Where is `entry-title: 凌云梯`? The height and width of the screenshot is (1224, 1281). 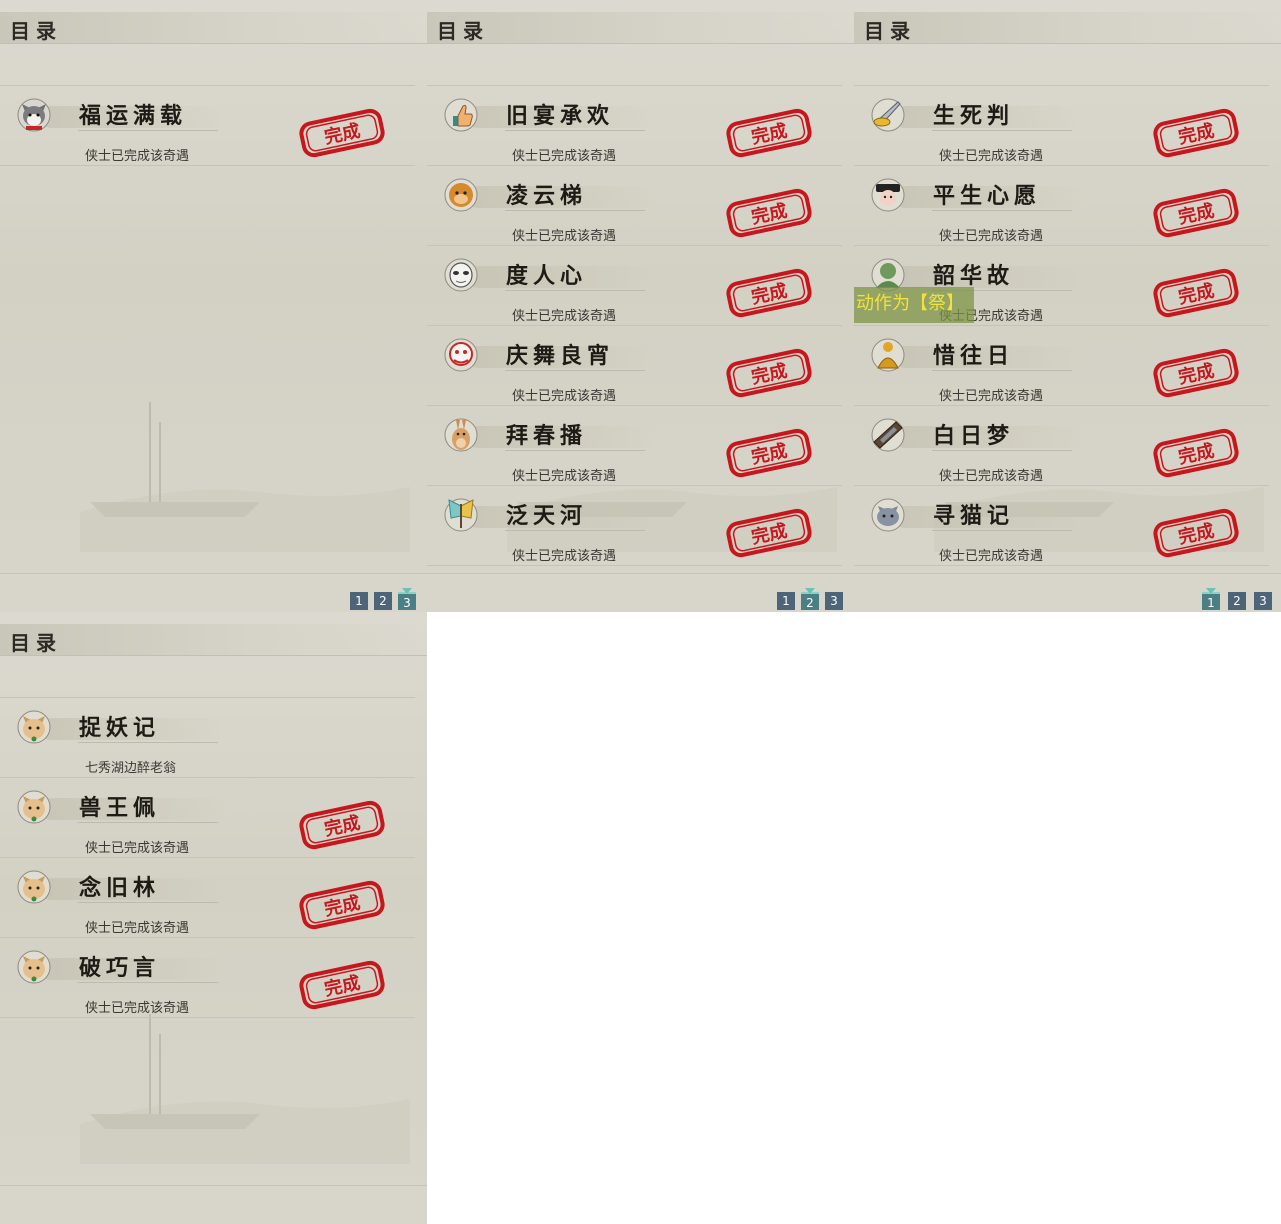 entry-title: 凌云梯 is located at coordinates (547, 196).